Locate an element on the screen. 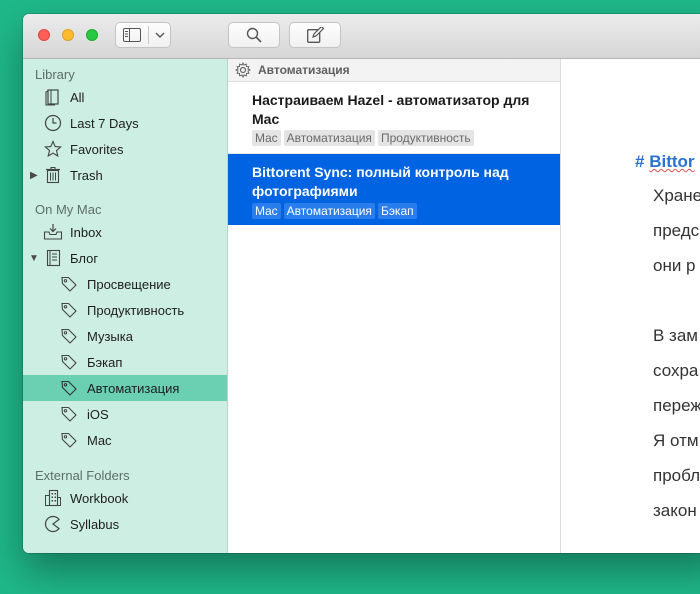  note-list-title: Автоматизация is located at coordinates (304, 70).